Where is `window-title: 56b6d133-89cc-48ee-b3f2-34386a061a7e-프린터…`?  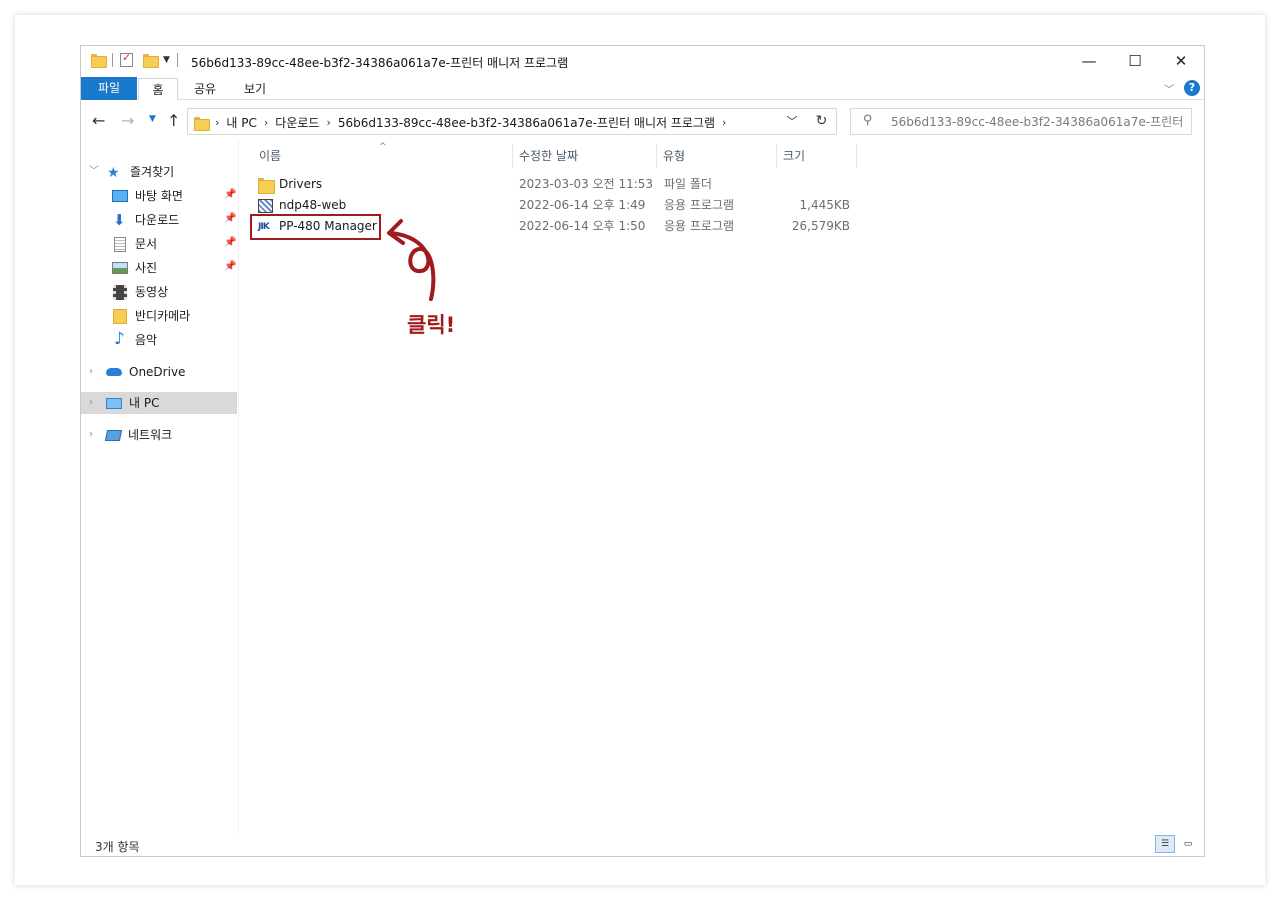
window-title: 56b6d133-89cc-48ee-b3f2-34386a061a7e-프린터… is located at coordinates (380, 63).